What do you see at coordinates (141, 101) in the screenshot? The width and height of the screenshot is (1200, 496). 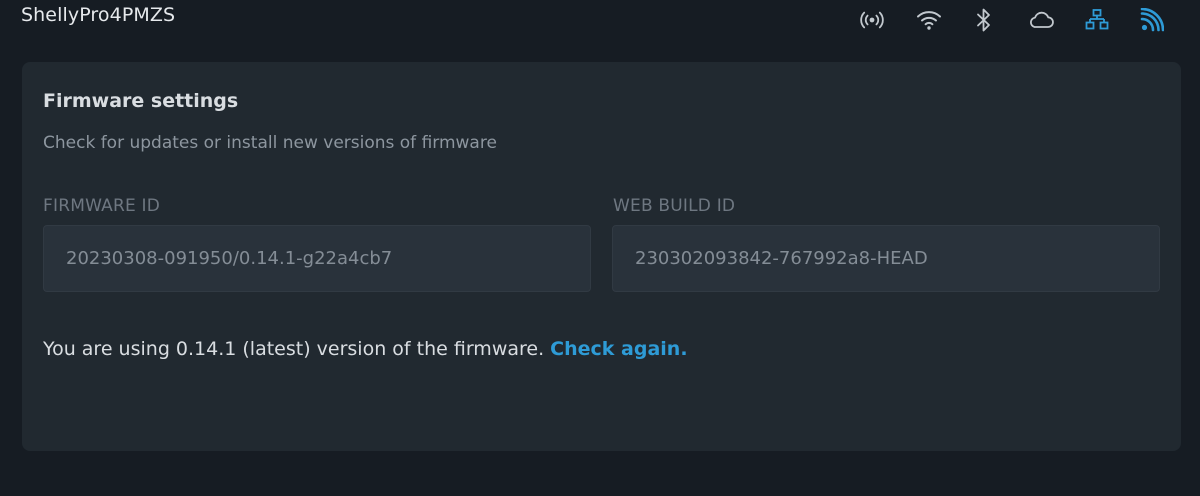 I see `card-title: Firmware settings` at bounding box center [141, 101].